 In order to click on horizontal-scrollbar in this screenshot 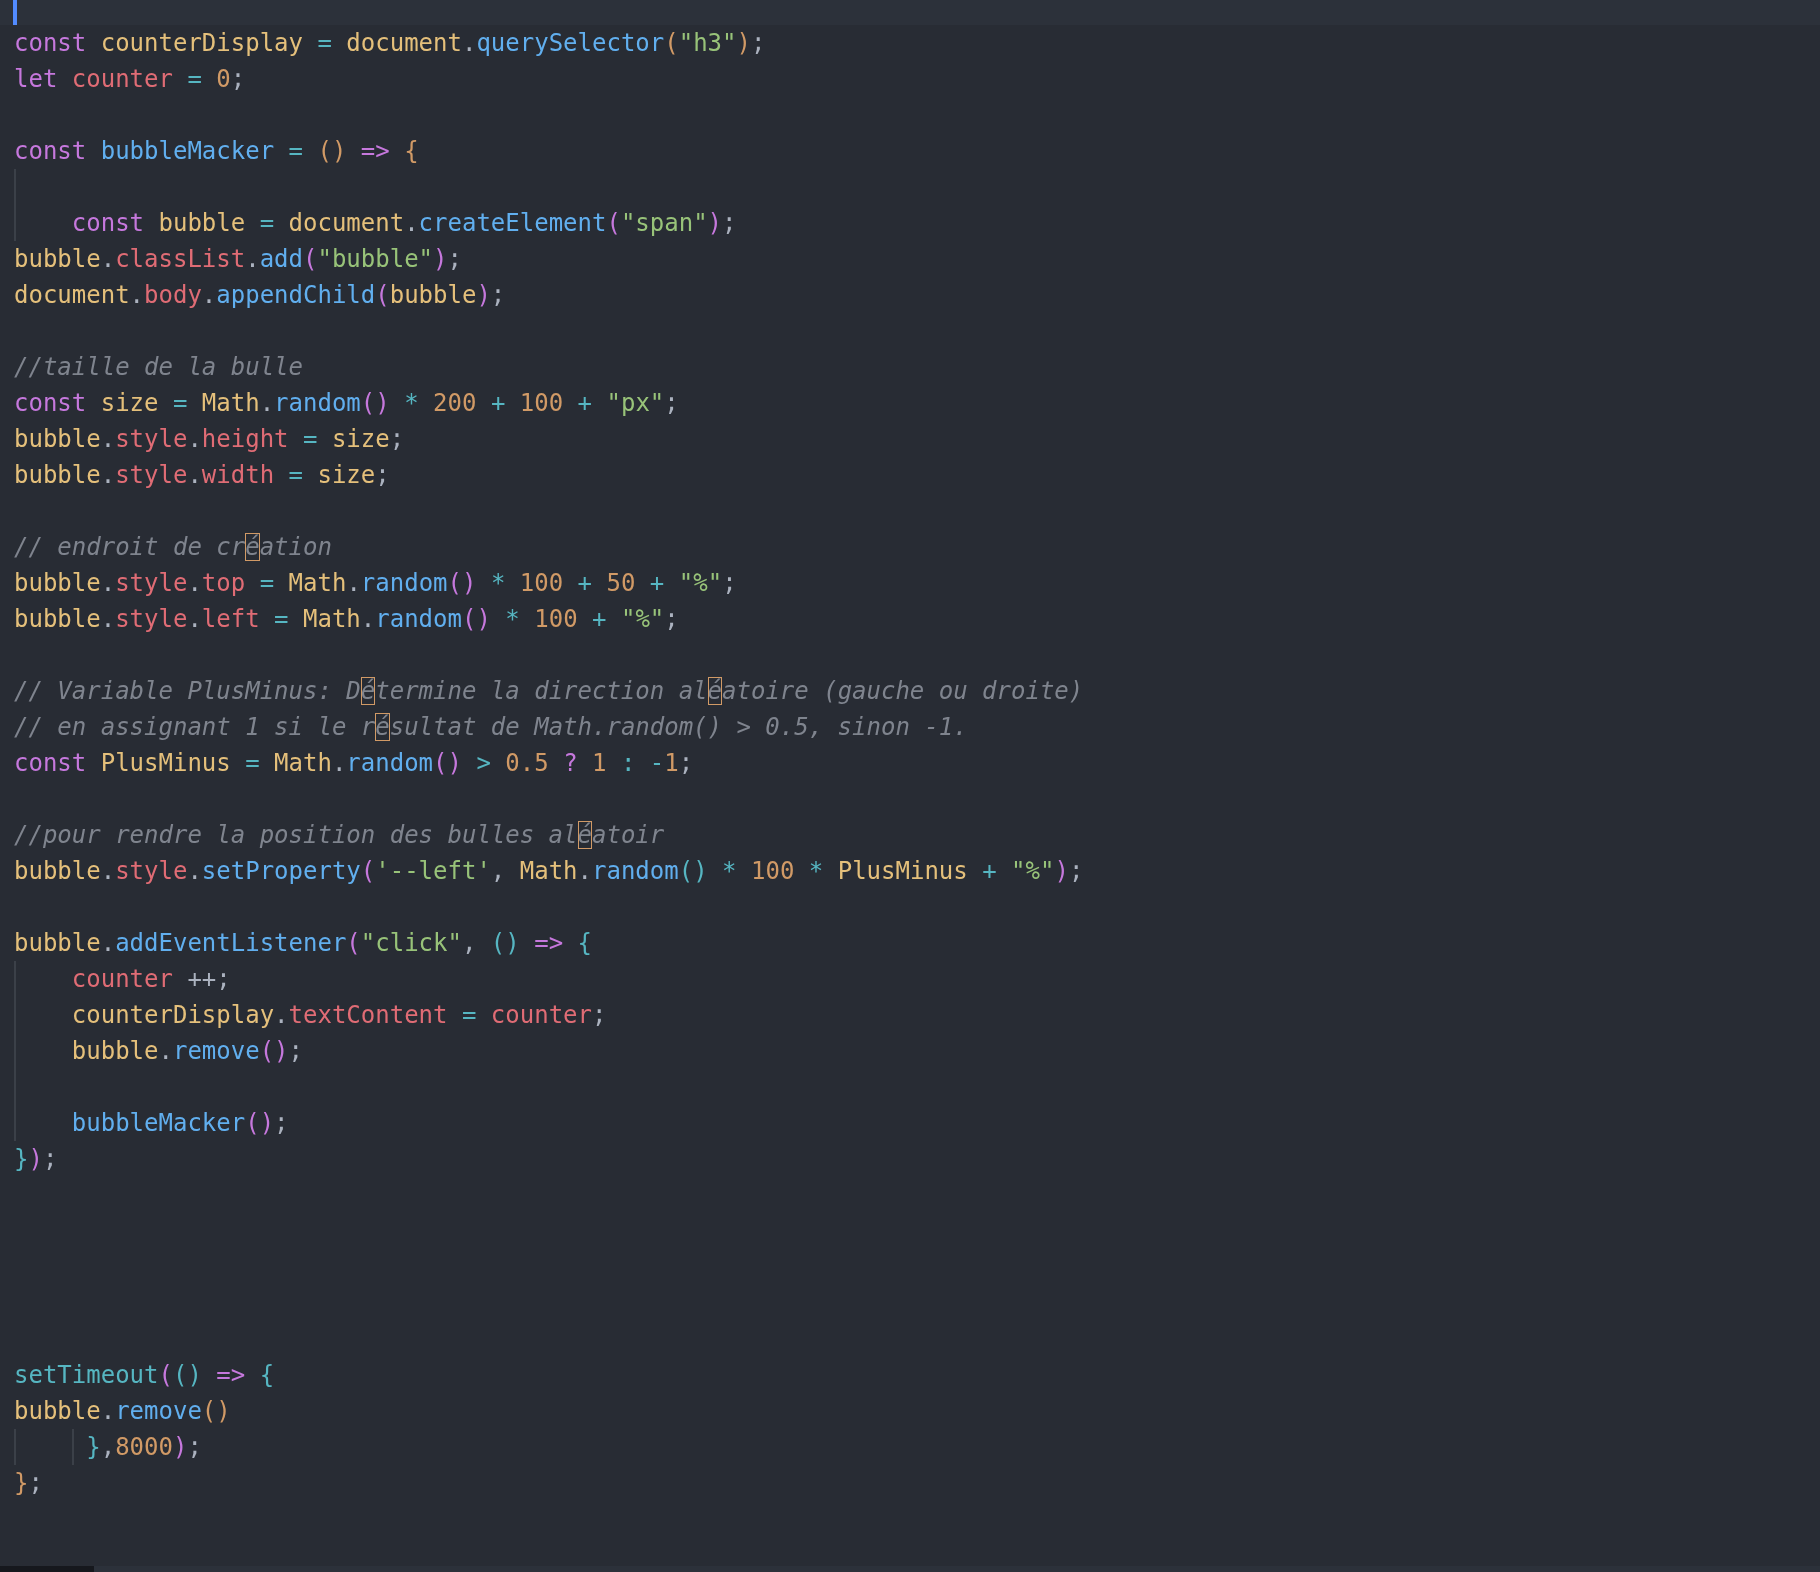, I will do `click(910, 1569)`.